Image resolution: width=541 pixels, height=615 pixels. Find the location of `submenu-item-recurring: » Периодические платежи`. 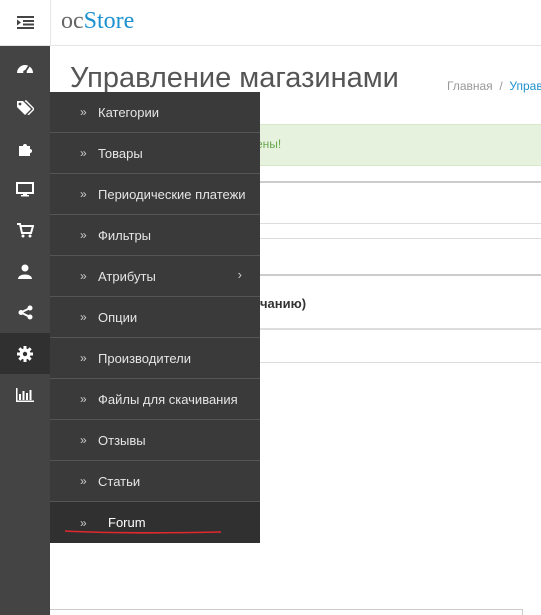

submenu-item-recurring: » Периодические платежи is located at coordinates (155, 194).